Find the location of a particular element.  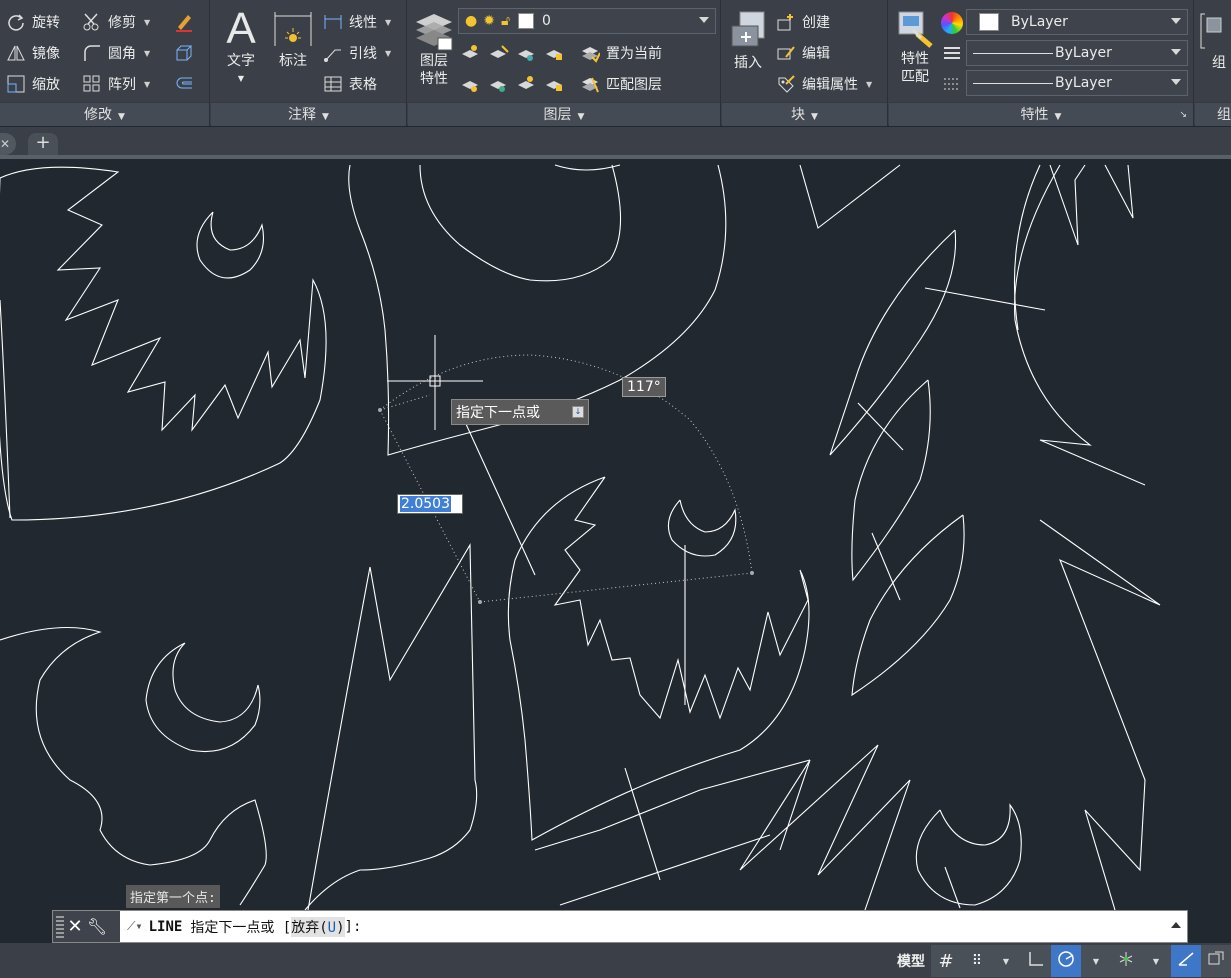

osnap-tracking-toggle is located at coordinates (1186, 961).